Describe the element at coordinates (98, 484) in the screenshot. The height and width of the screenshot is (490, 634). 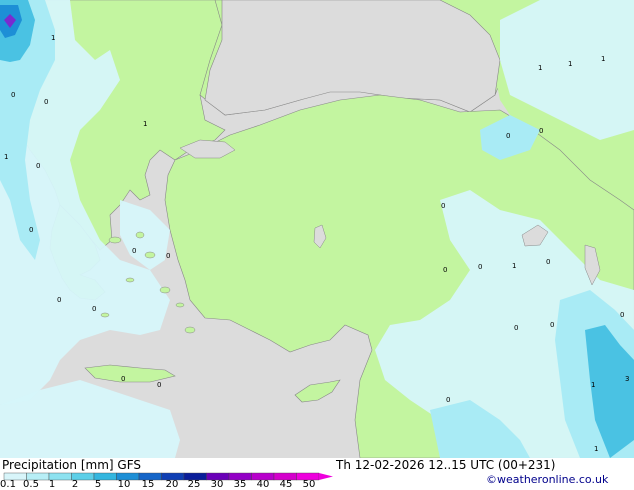
I see `legend-tick: 5` at that location.